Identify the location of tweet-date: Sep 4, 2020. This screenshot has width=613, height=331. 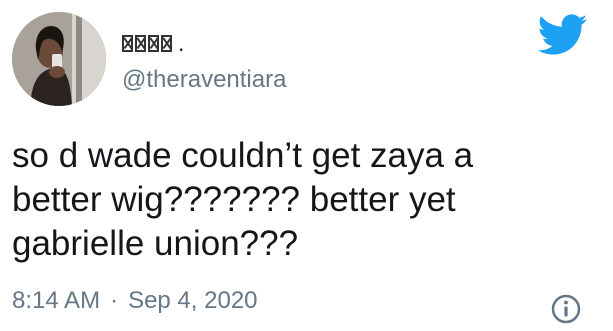
(193, 300).